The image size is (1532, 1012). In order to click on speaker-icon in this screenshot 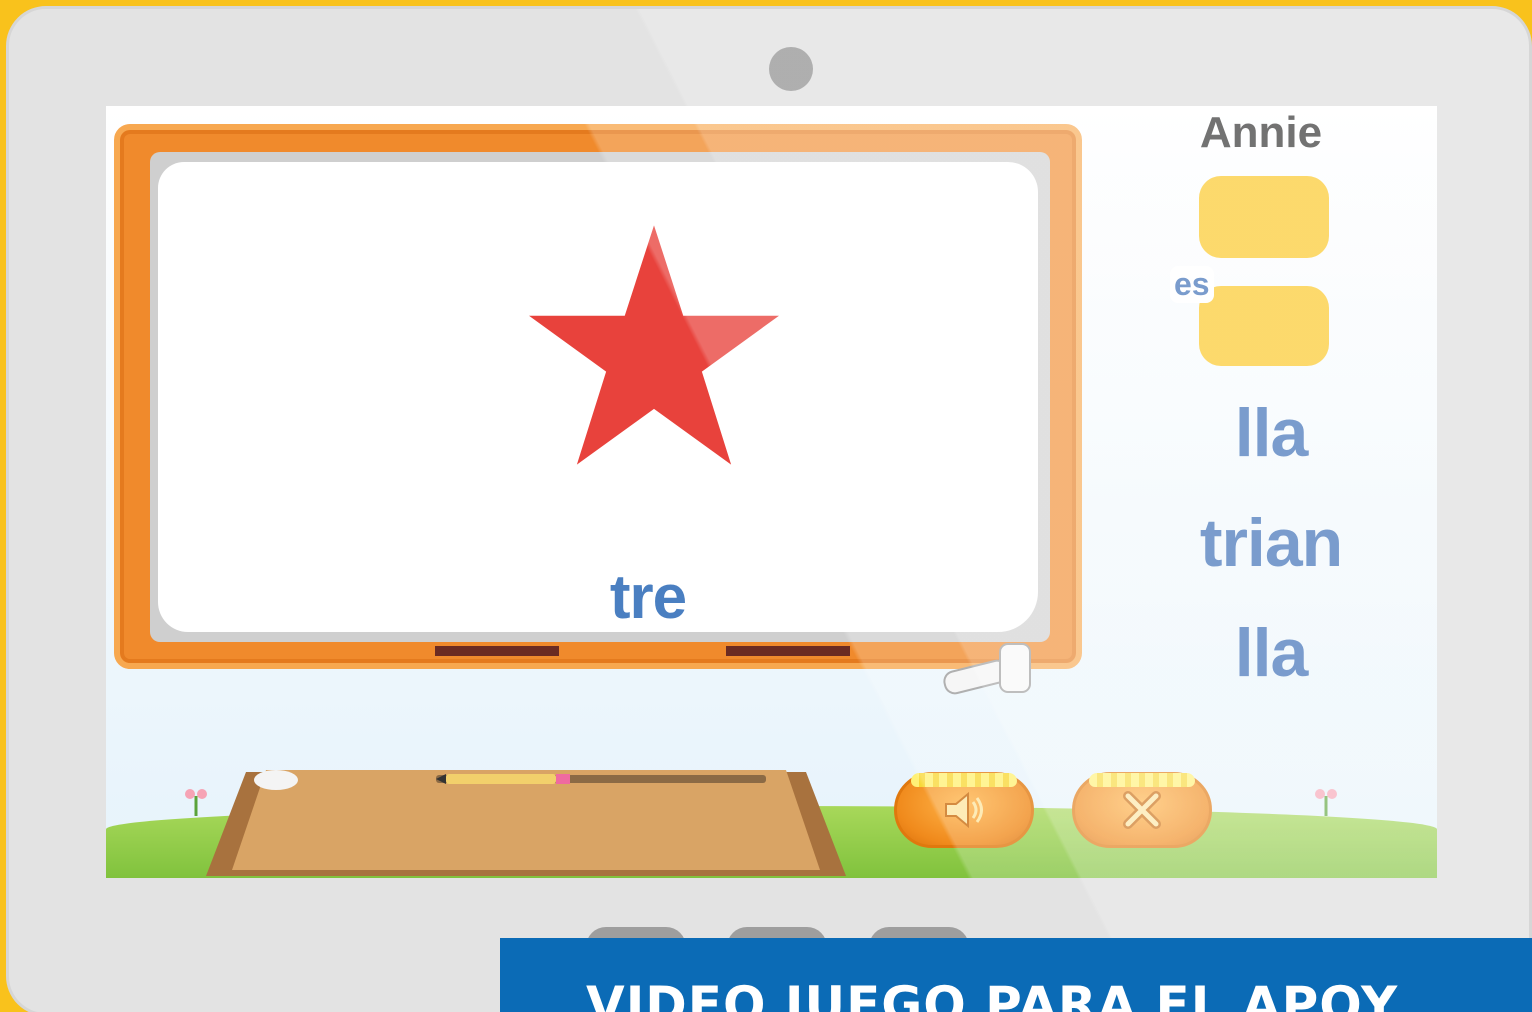, I will do `click(964, 810)`.